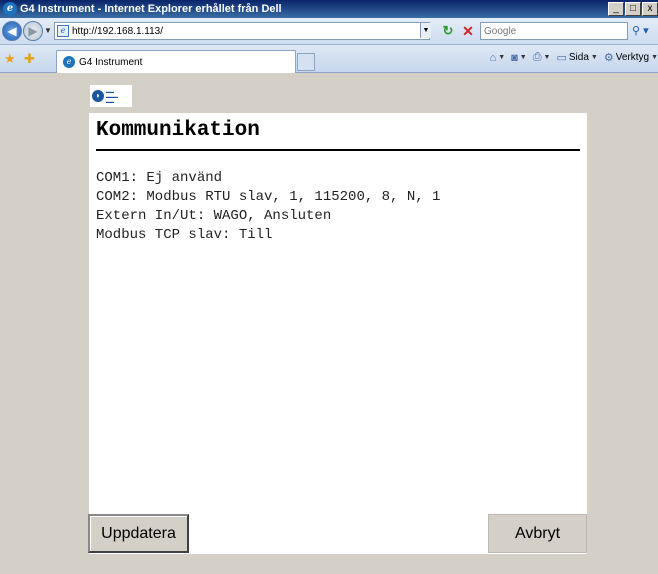 The width and height of the screenshot is (658, 574). What do you see at coordinates (608, 58) in the screenshot?
I see `tools-gear-icon: ⚙` at bounding box center [608, 58].